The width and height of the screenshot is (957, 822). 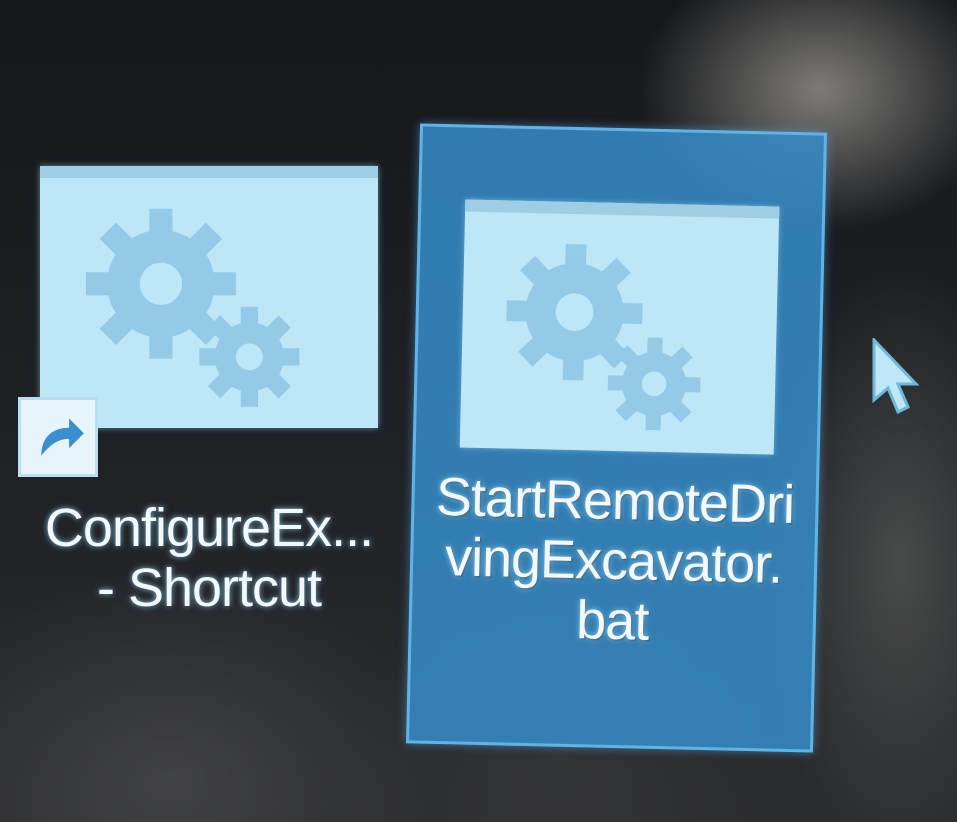 I want to click on mouse-pointer-icon, so click(x=896, y=376).